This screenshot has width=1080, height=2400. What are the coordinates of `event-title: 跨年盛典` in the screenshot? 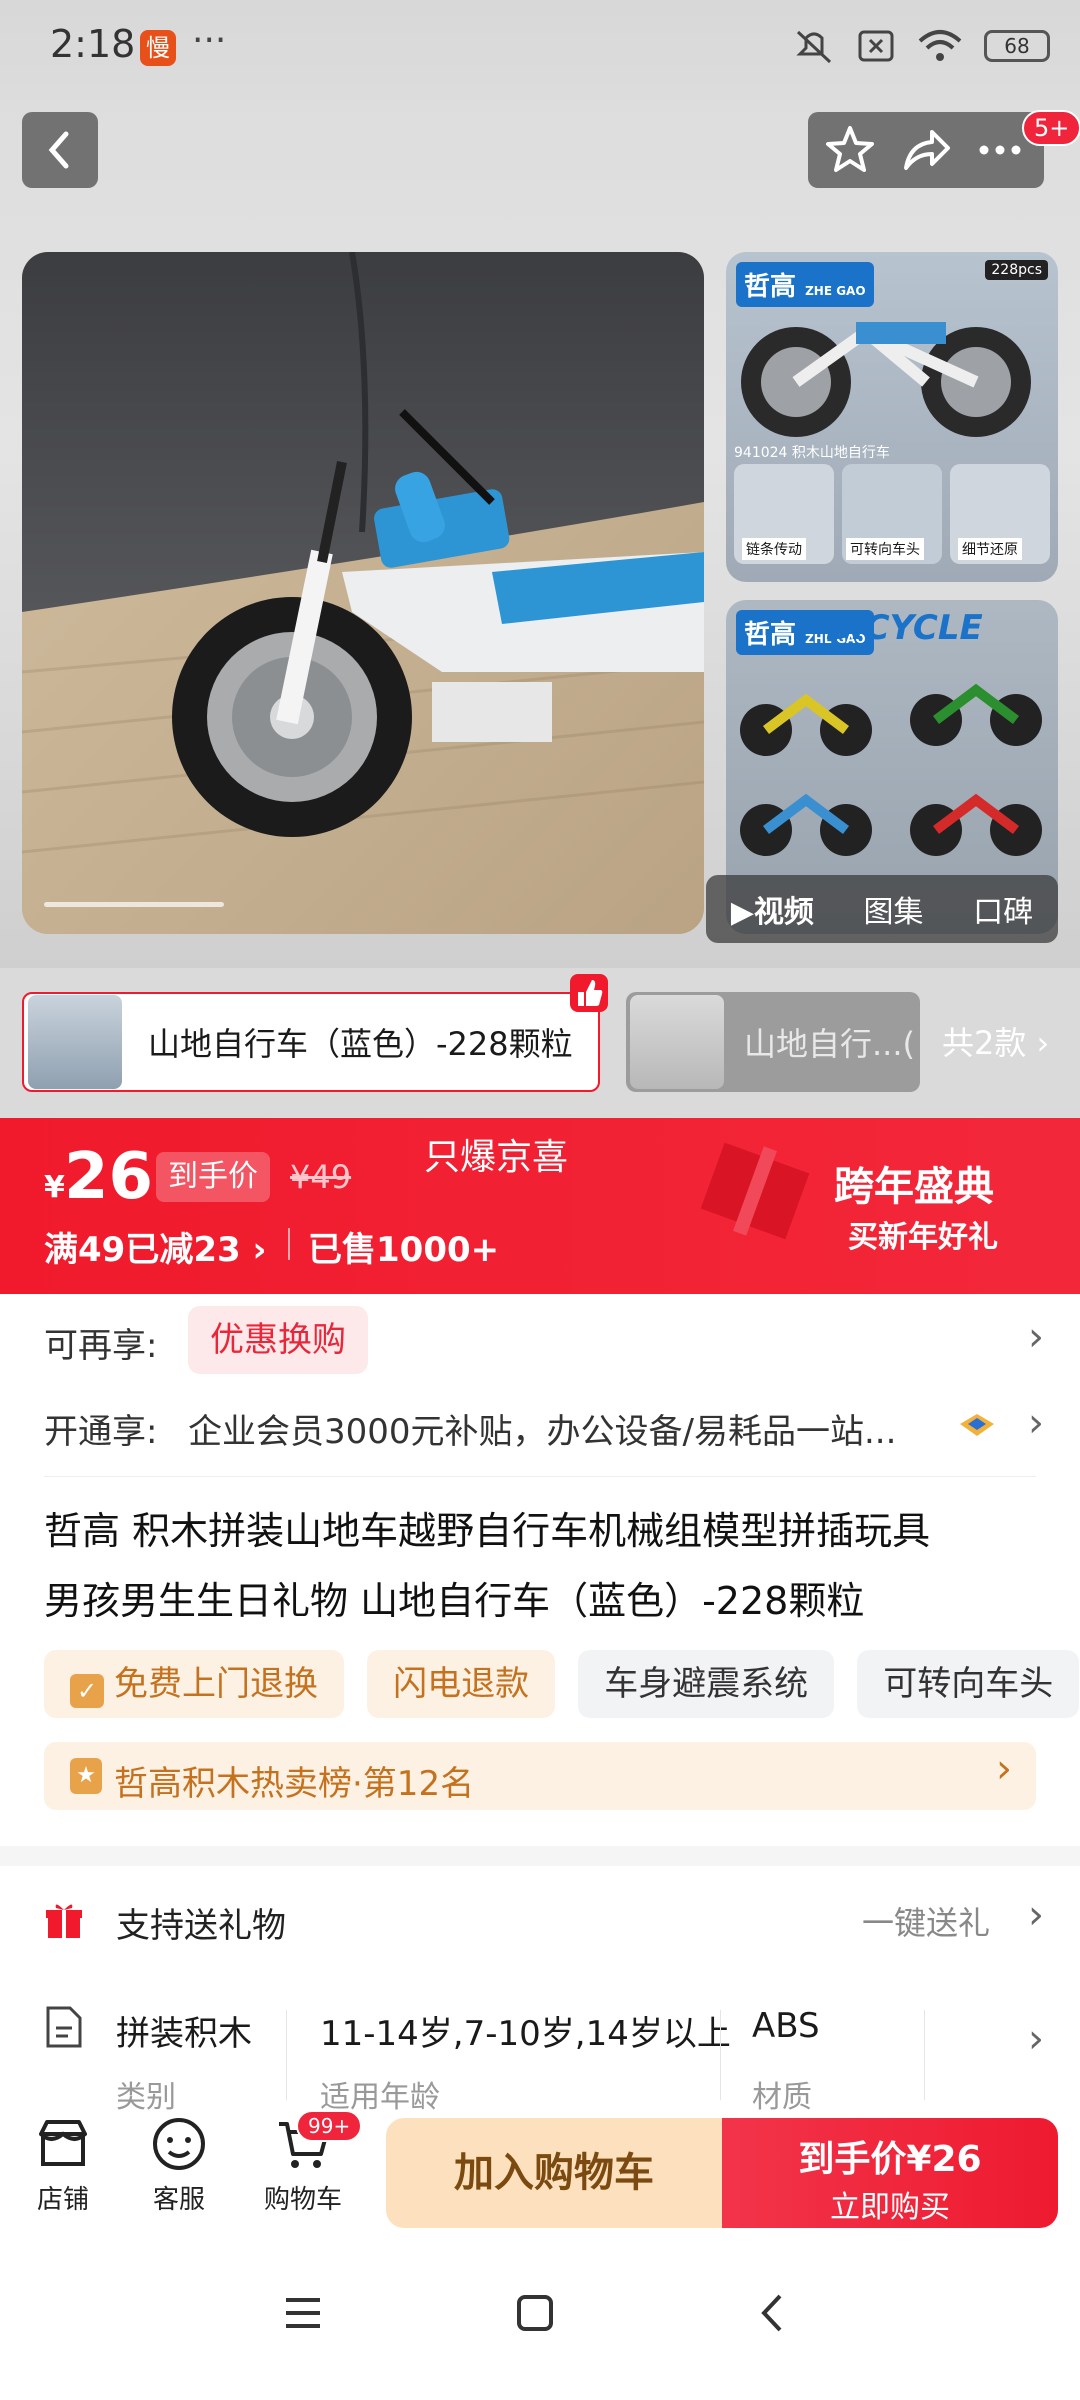 It's located at (914, 1187).